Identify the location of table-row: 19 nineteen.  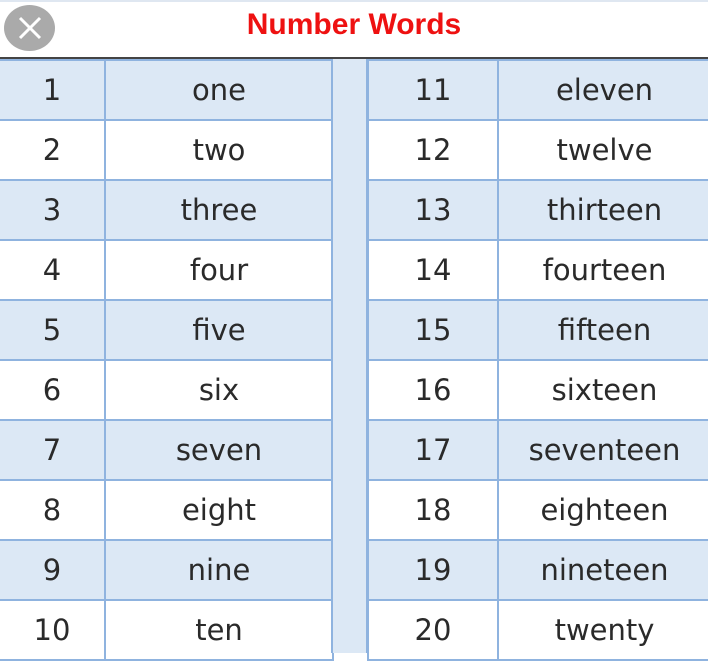
(537, 570).